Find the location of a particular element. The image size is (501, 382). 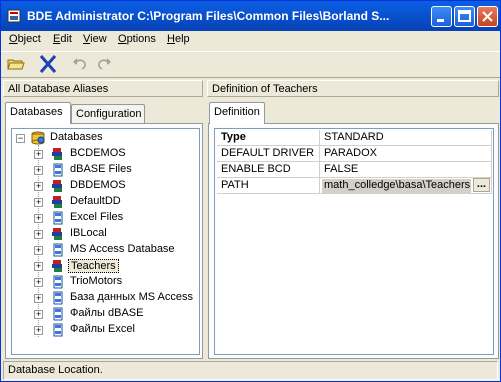

tree-item: + Файлы dBASE is located at coordinates (104, 314).